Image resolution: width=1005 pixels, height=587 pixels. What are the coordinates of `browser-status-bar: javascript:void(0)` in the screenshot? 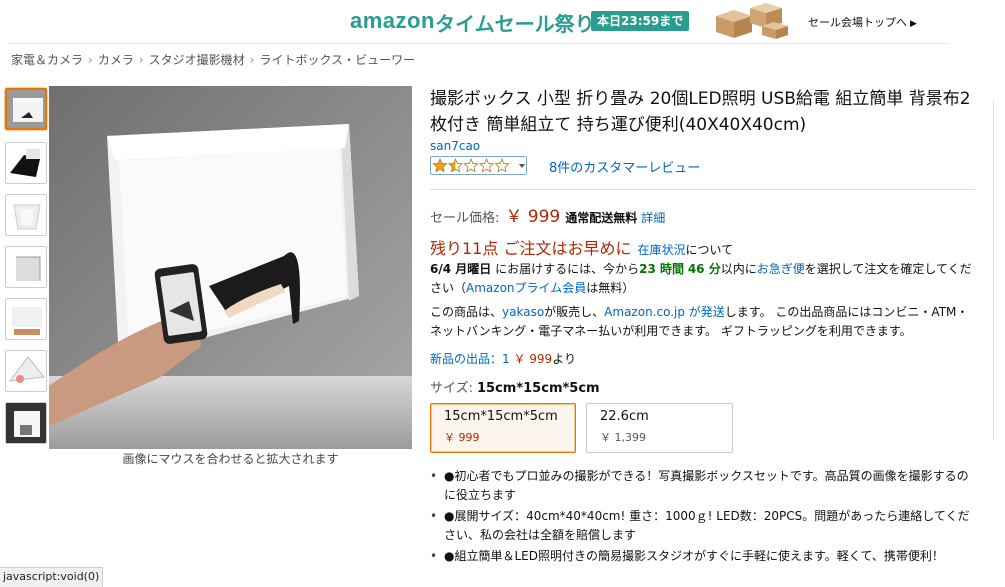 It's located at (51, 577).